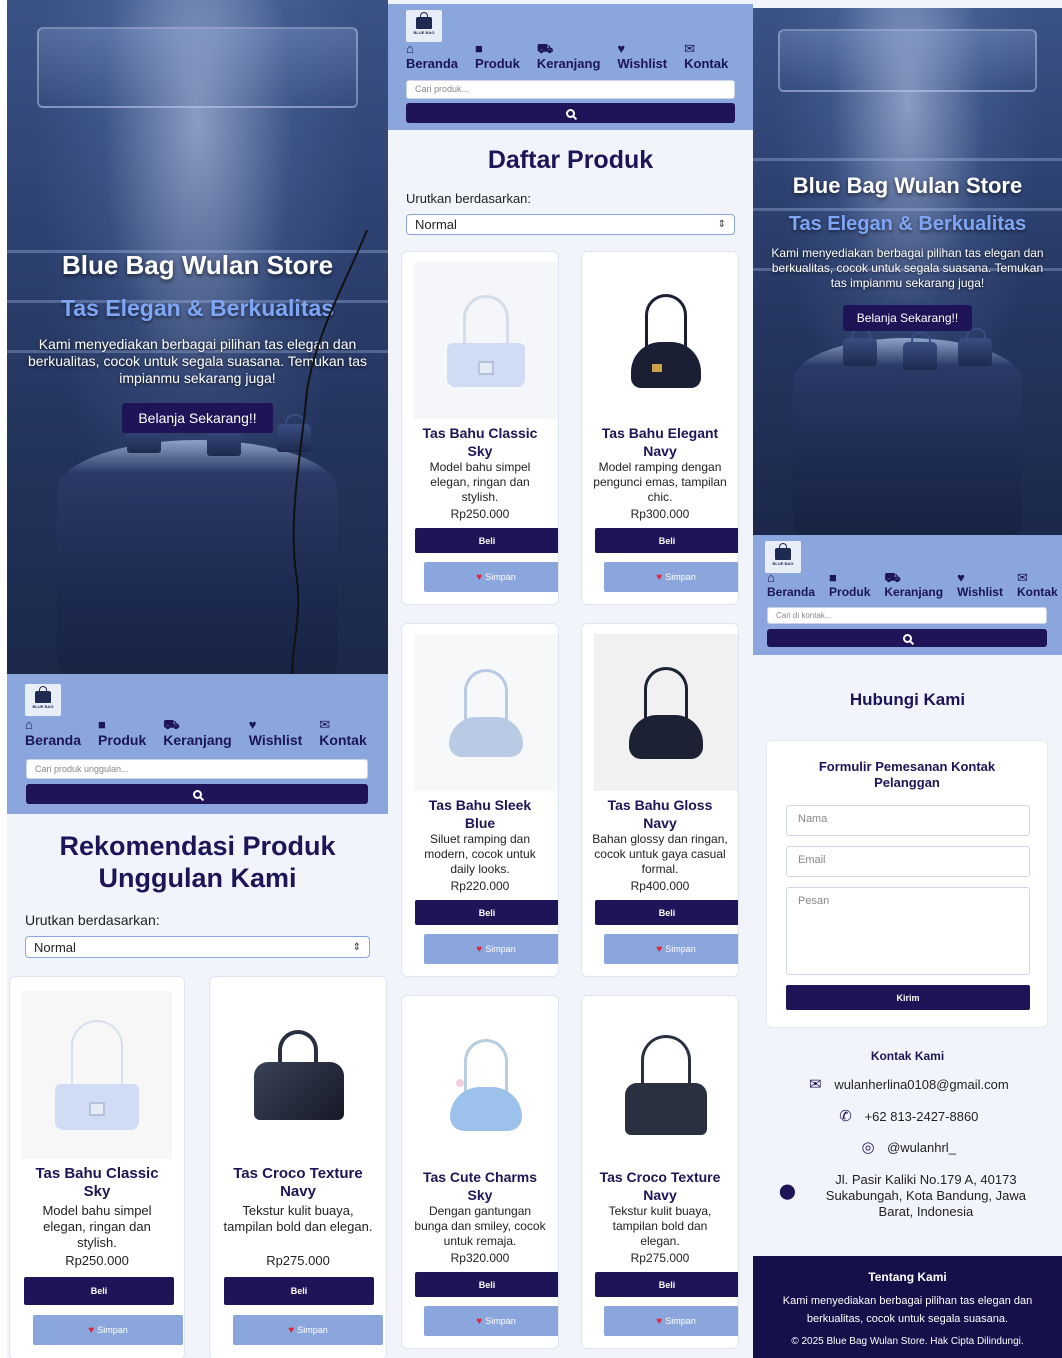 Image resolution: width=1062 pixels, height=1358 pixels. Describe the element at coordinates (660, 1186) in the screenshot. I see `product-name: Tas Croco Texture Navy` at that location.